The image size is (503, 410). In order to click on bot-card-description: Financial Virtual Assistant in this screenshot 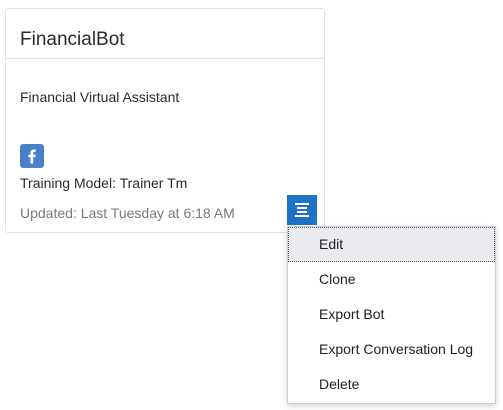, I will do `click(100, 97)`.